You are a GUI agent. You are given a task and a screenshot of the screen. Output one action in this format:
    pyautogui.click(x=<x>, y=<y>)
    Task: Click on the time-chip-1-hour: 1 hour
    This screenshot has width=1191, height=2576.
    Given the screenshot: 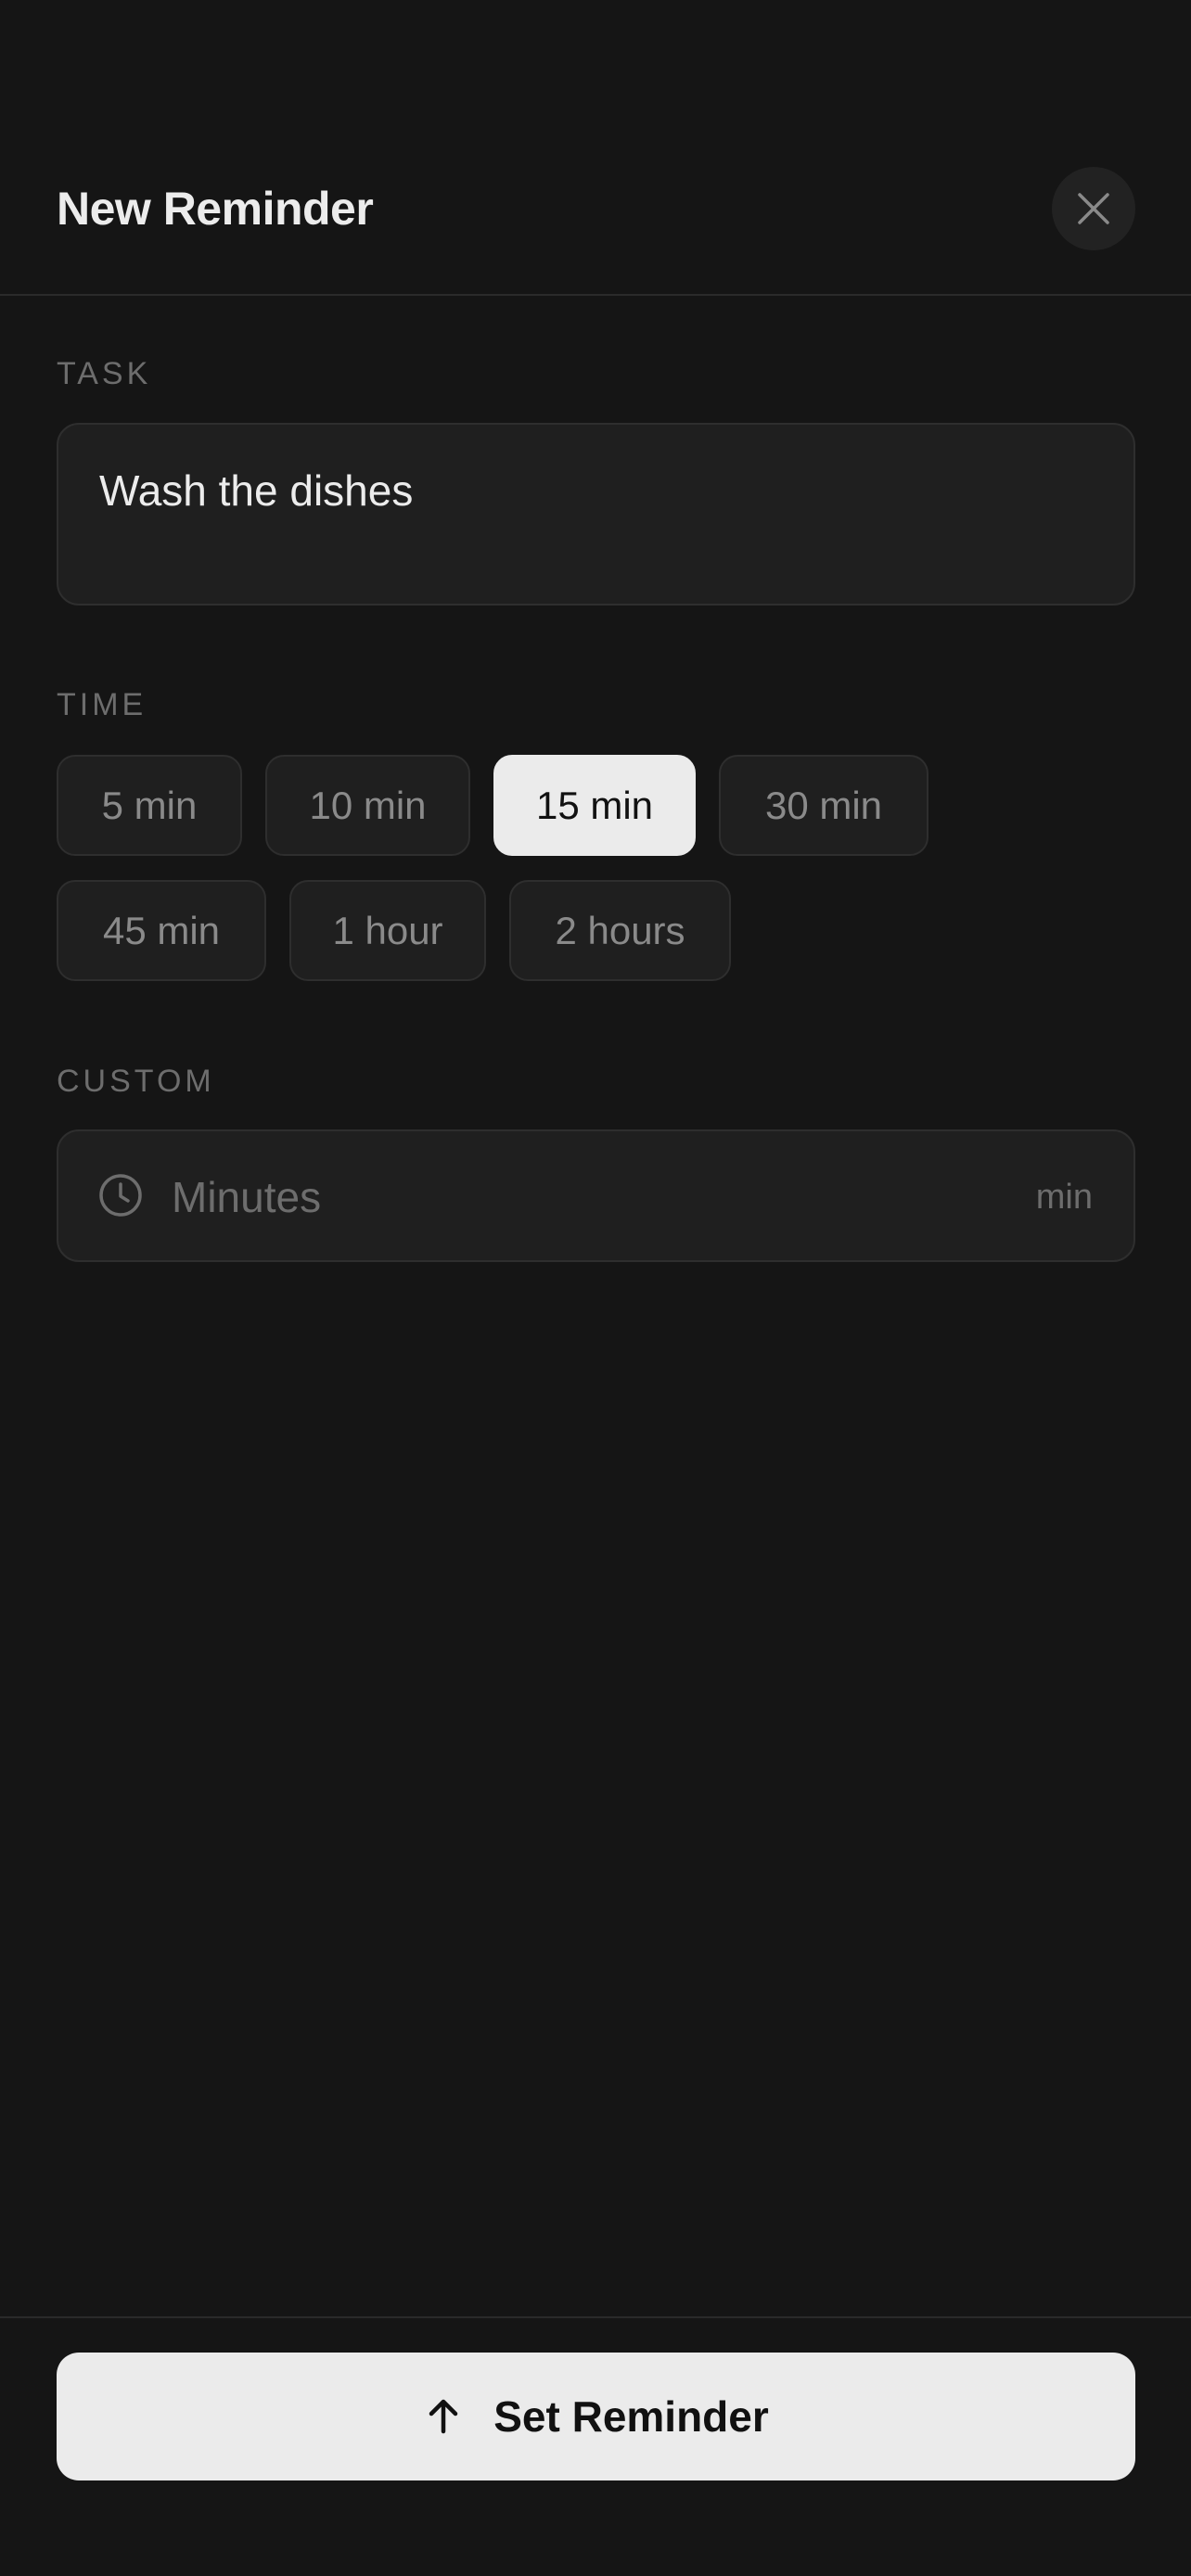 What is the action you would take?
    pyautogui.click(x=387, y=930)
    